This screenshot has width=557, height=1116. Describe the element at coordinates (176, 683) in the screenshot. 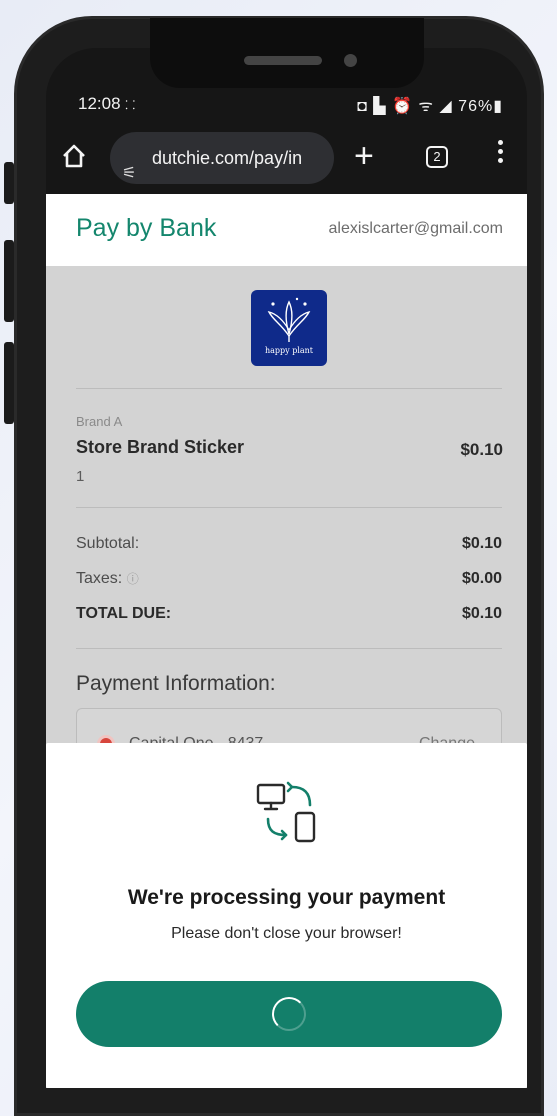

I see `payment-info-title: Payment Information:` at that location.